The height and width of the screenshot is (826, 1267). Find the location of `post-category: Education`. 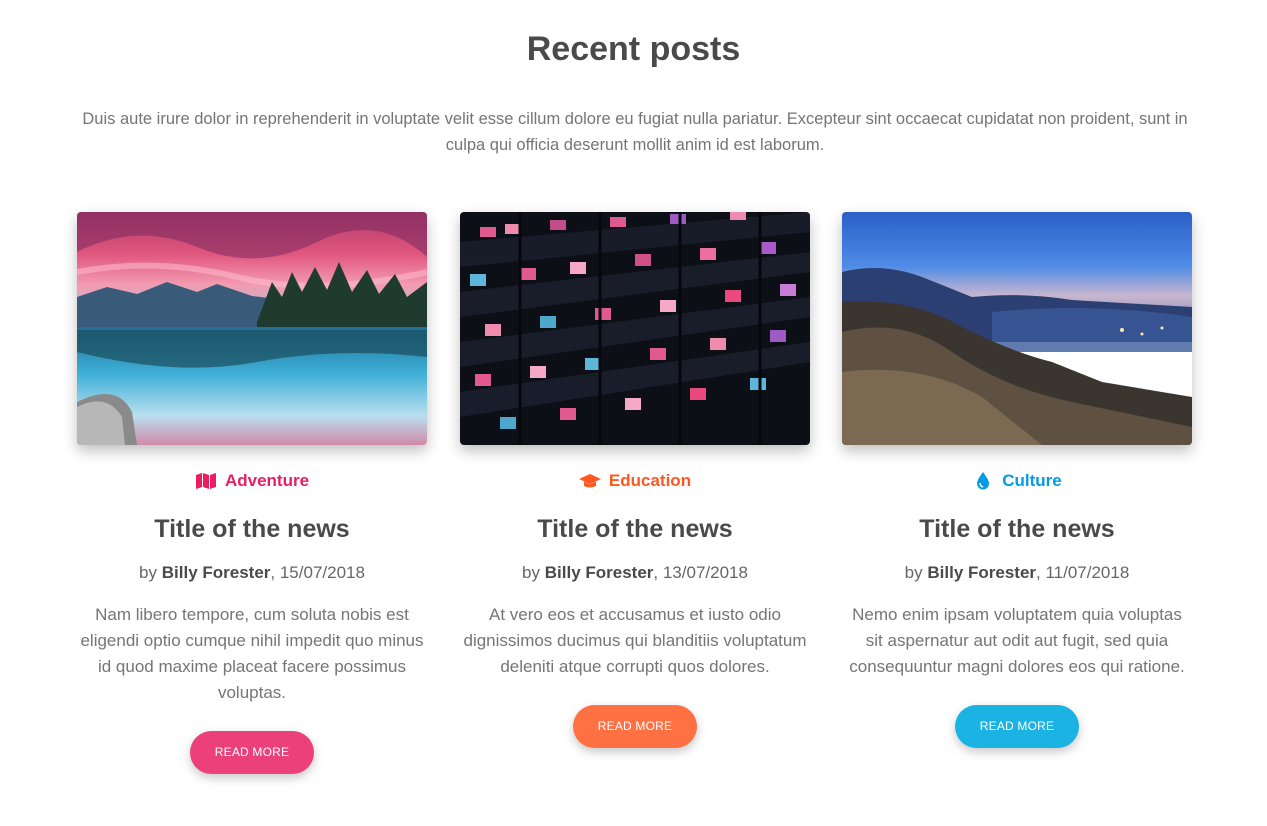

post-category: Education is located at coordinates (635, 481).